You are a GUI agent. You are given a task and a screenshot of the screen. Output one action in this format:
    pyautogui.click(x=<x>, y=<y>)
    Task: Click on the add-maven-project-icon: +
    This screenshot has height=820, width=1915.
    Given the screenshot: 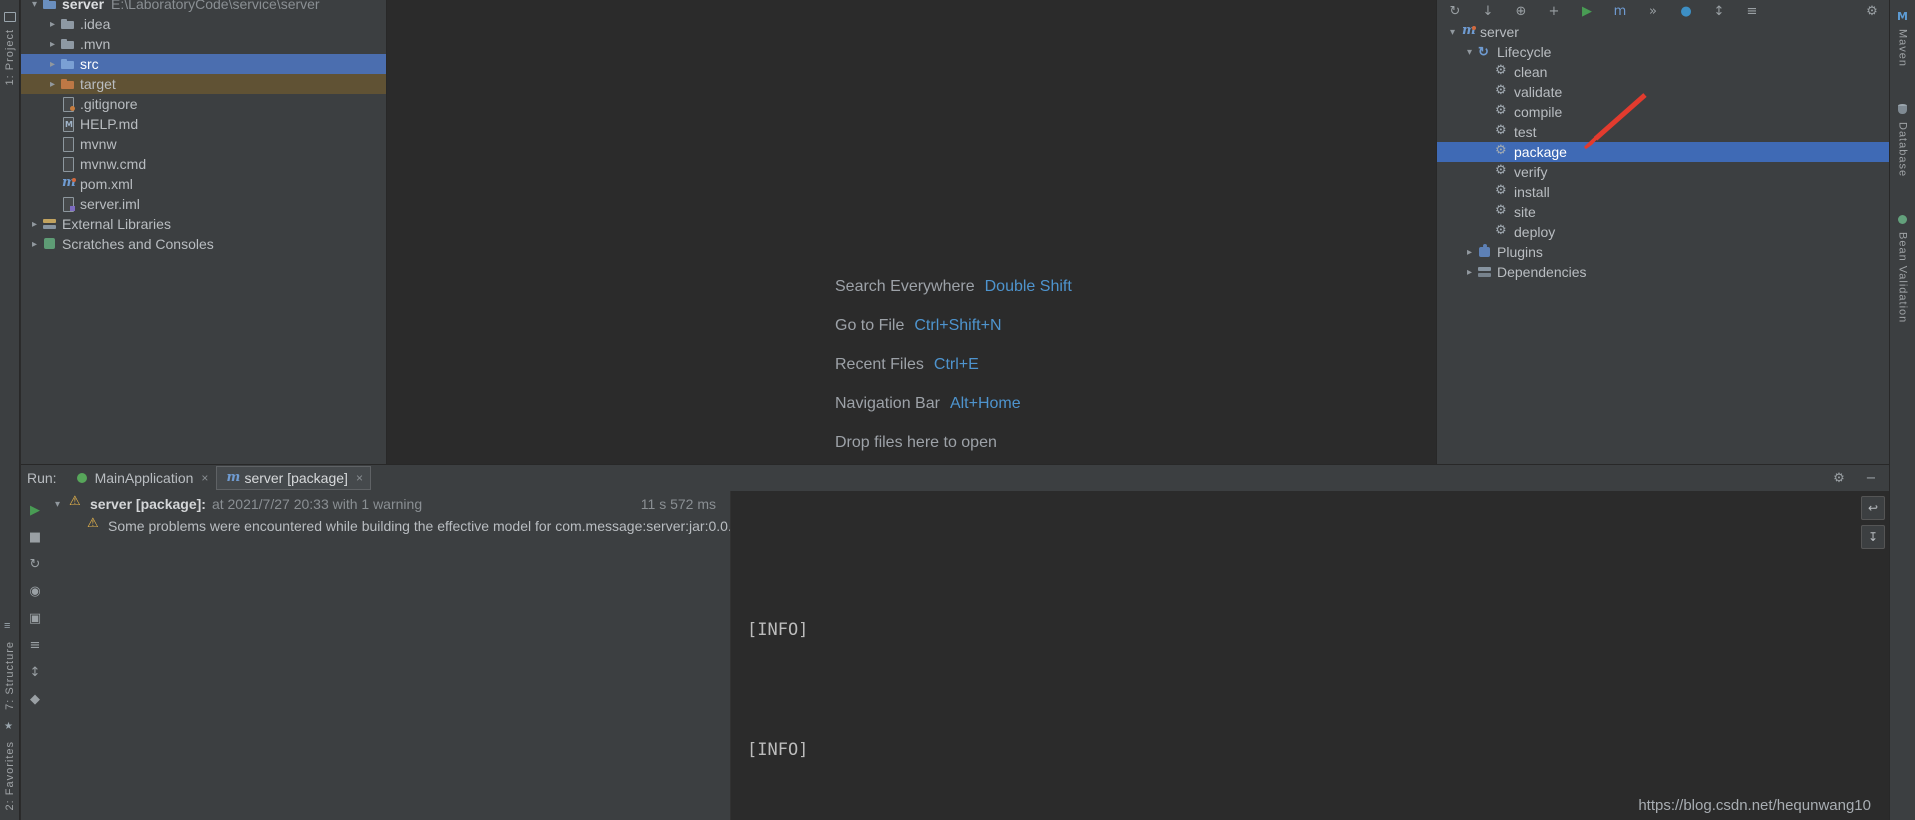 What is the action you would take?
    pyautogui.click(x=1554, y=11)
    